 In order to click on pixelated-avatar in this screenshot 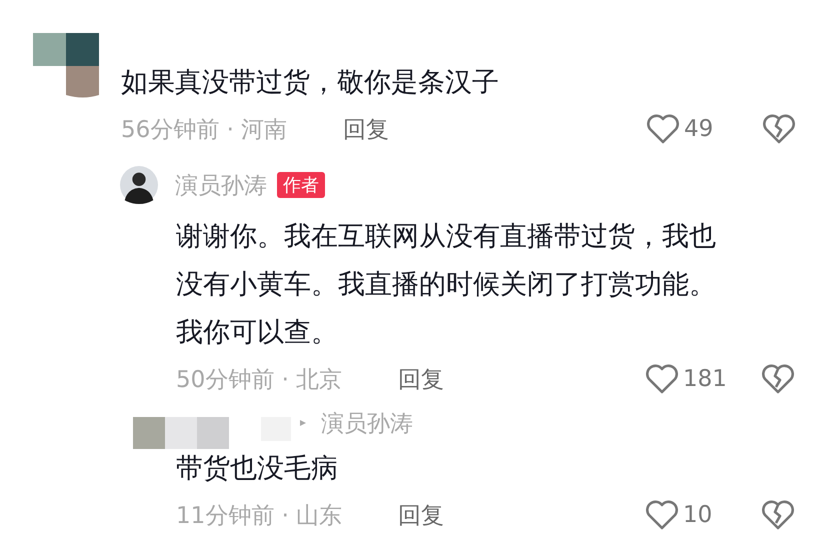, I will do `click(66, 66)`.